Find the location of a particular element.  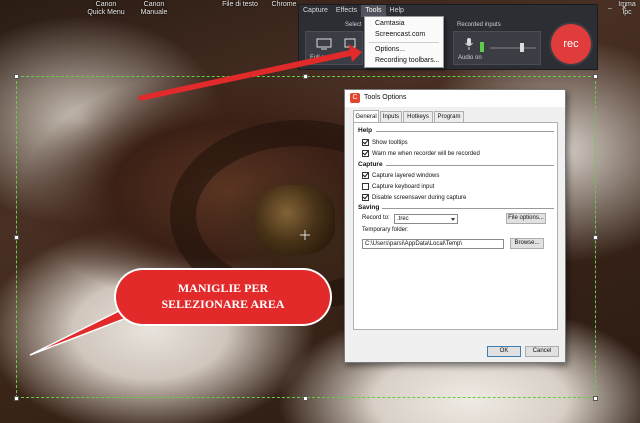

callout-line-2: SELEZIONARE AREA is located at coordinates (223, 304).